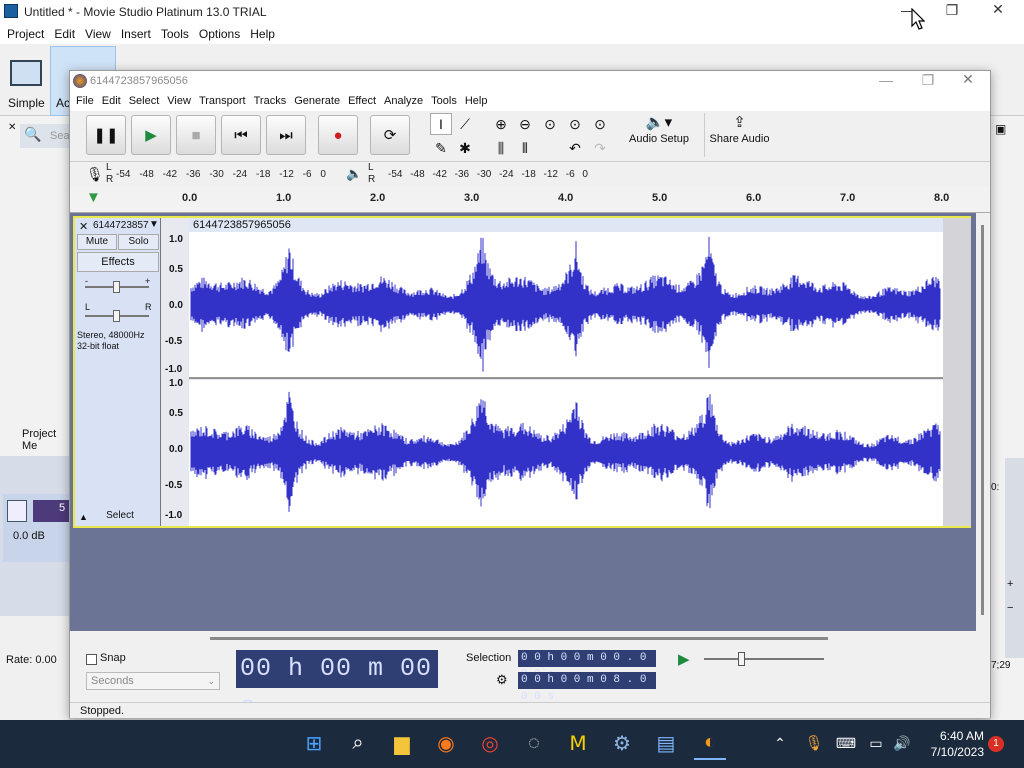  Describe the element at coordinates (1010, 584) in the screenshot. I see `zoom-in-icon: +` at that location.